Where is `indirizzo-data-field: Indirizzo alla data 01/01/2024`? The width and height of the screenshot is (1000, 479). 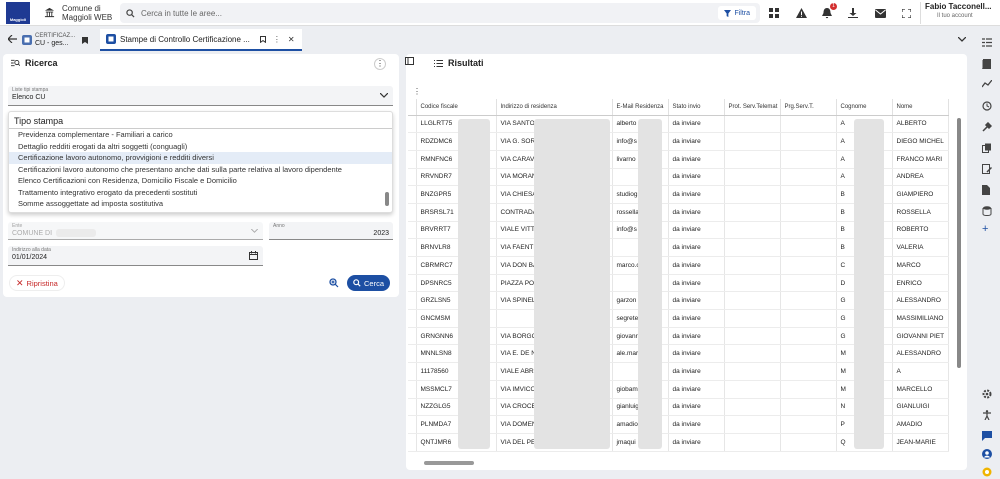
indirizzo-data-field: Indirizzo alla data 01/01/2024 is located at coordinates (135, 256).